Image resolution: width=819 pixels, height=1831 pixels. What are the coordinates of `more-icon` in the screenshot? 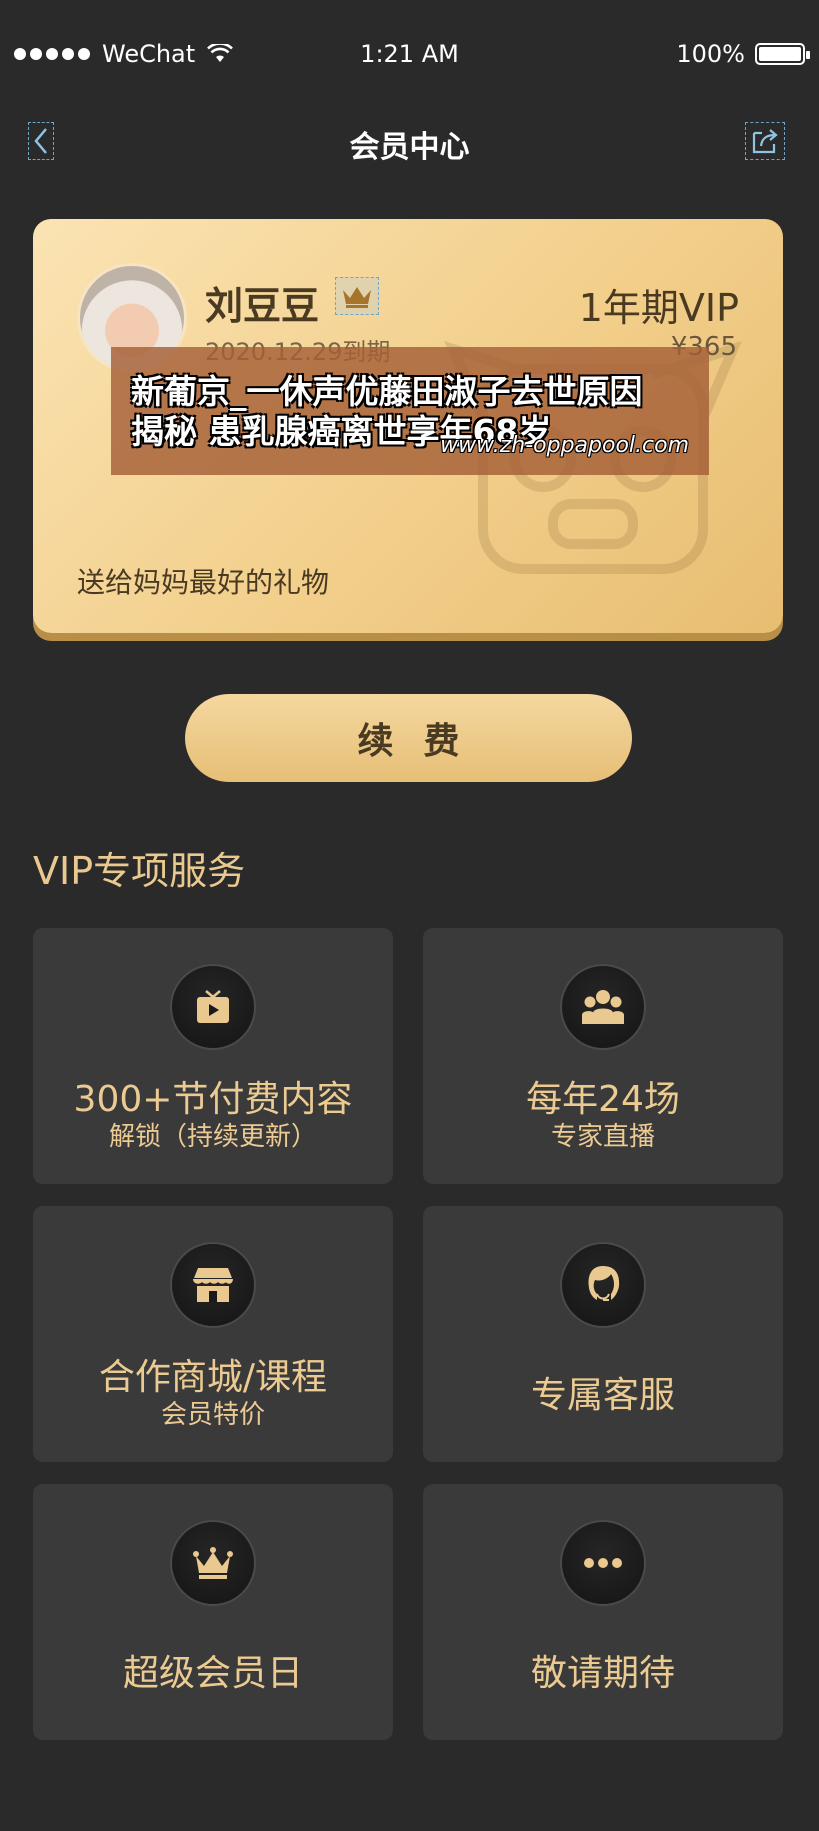 It's located at (603, 1563).